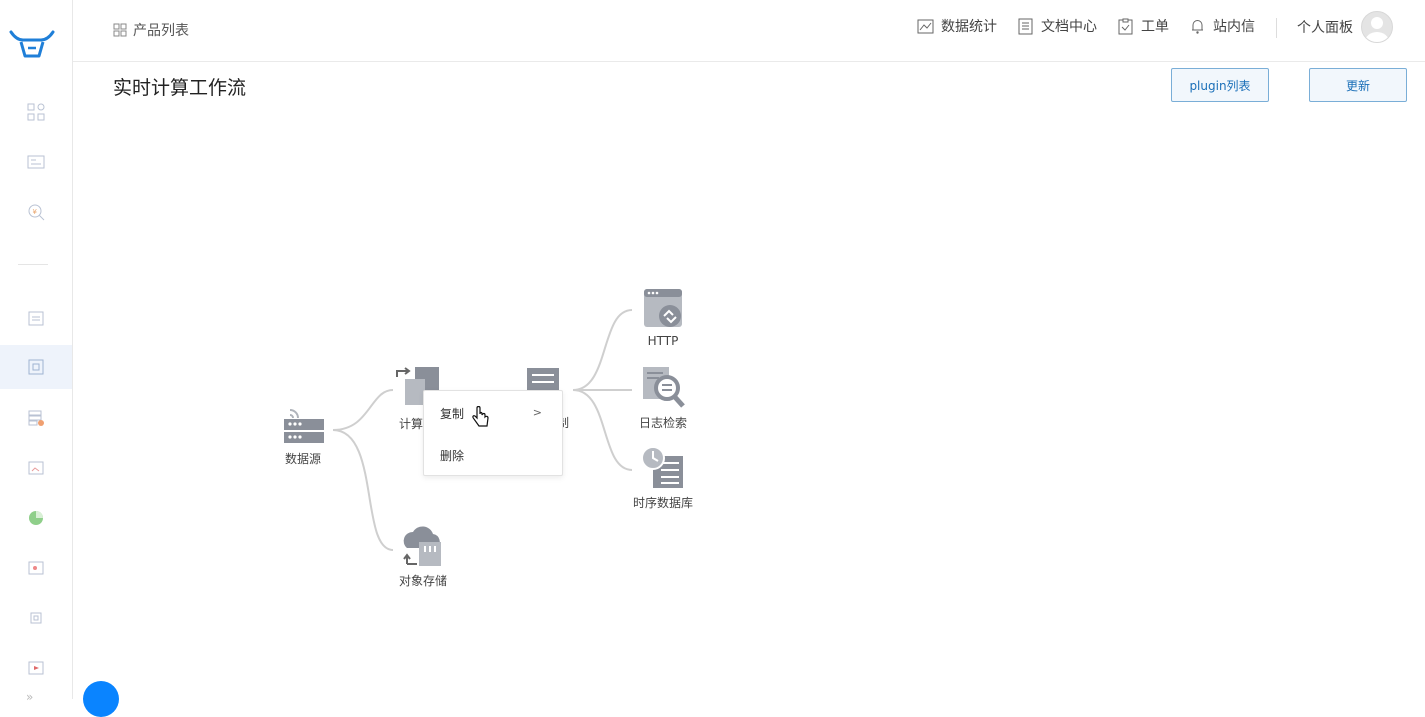  I want to click on server-icon, so click(543, 379).